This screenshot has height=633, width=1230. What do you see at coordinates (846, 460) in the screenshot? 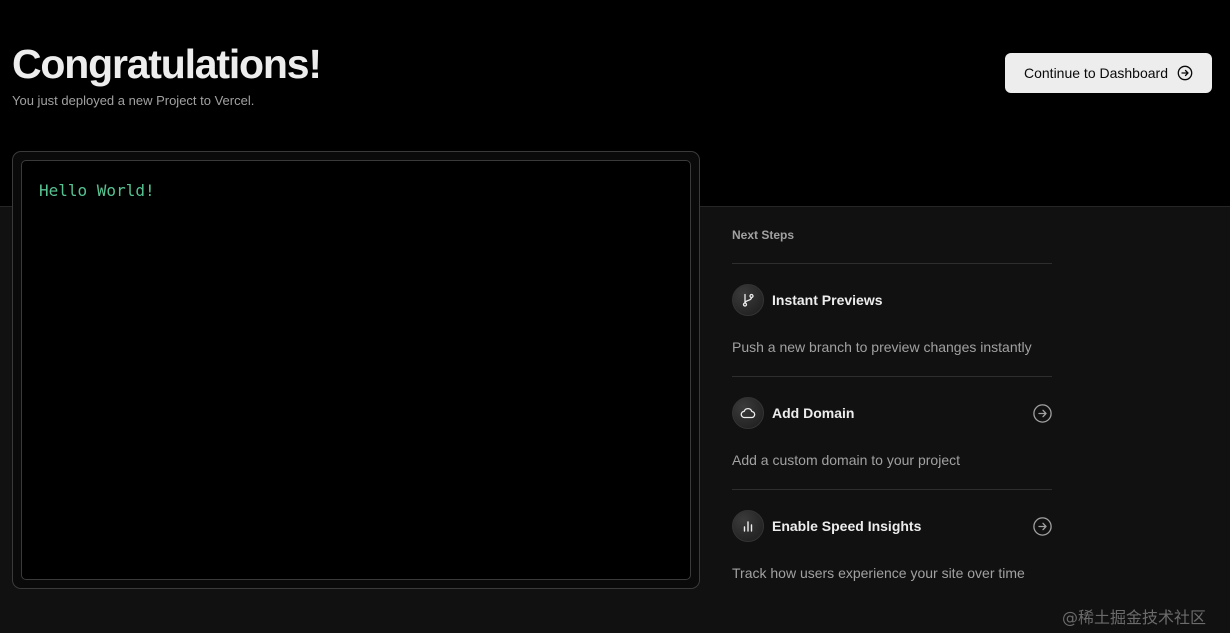
I see `step-description: Add a custom domain to your project` at bounding box center [846, 460].